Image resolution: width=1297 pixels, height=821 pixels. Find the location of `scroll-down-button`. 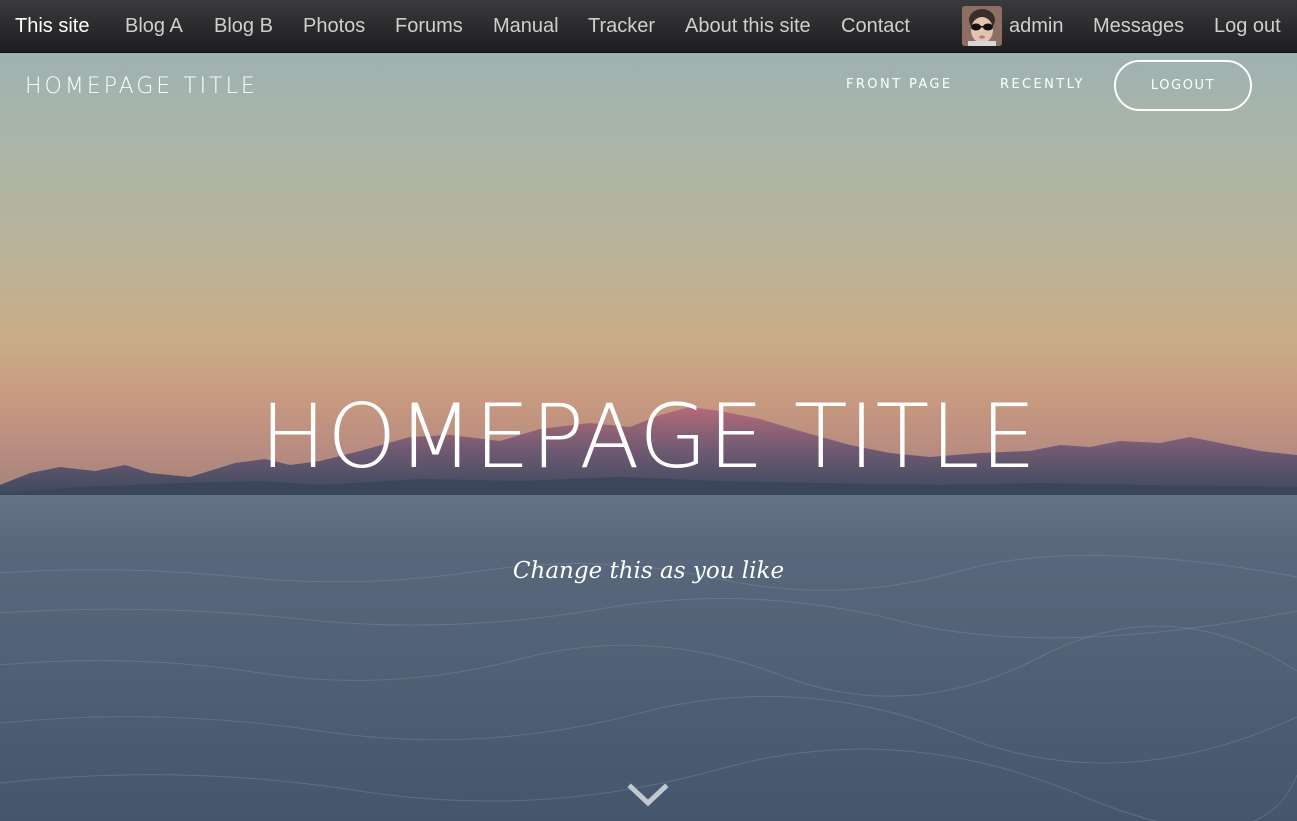

scroll-down-button is located at coordinates (648, 795).